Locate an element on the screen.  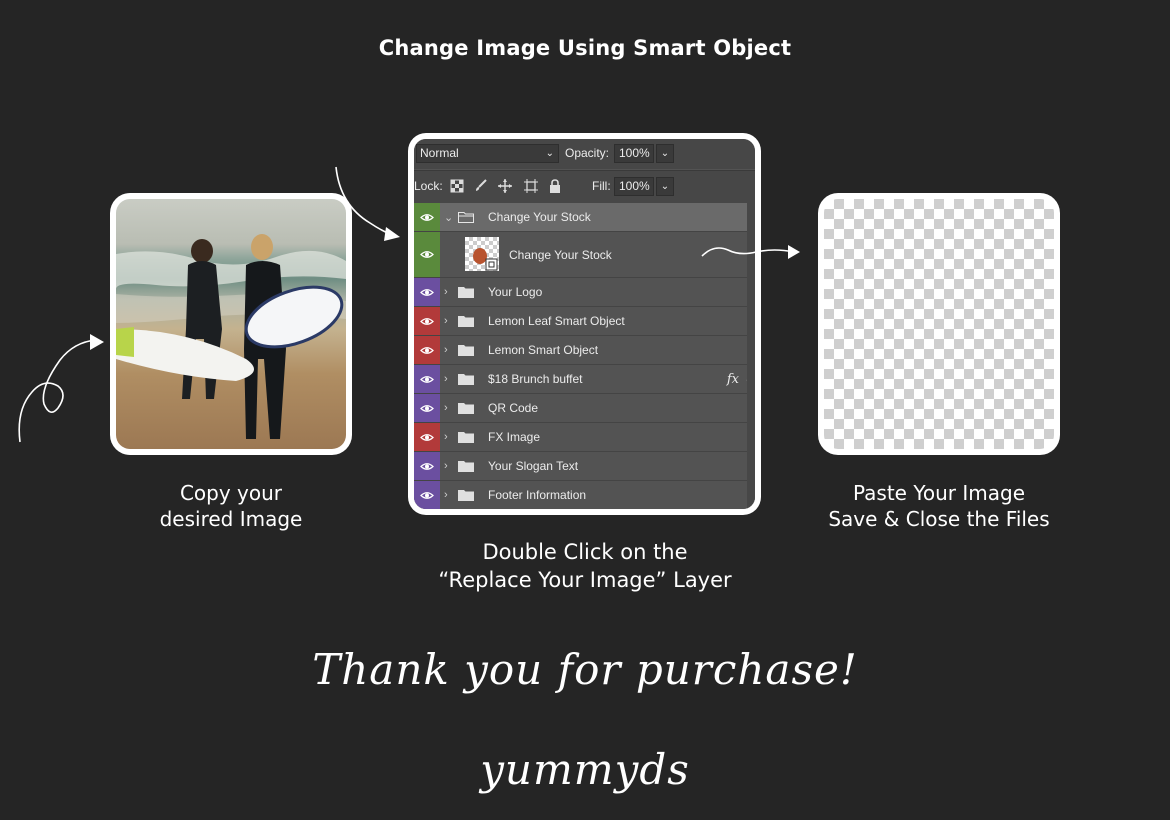
blend-row: Normal ⌄ Opacity: 100% ⌄ is located at coordinates (584, 154).